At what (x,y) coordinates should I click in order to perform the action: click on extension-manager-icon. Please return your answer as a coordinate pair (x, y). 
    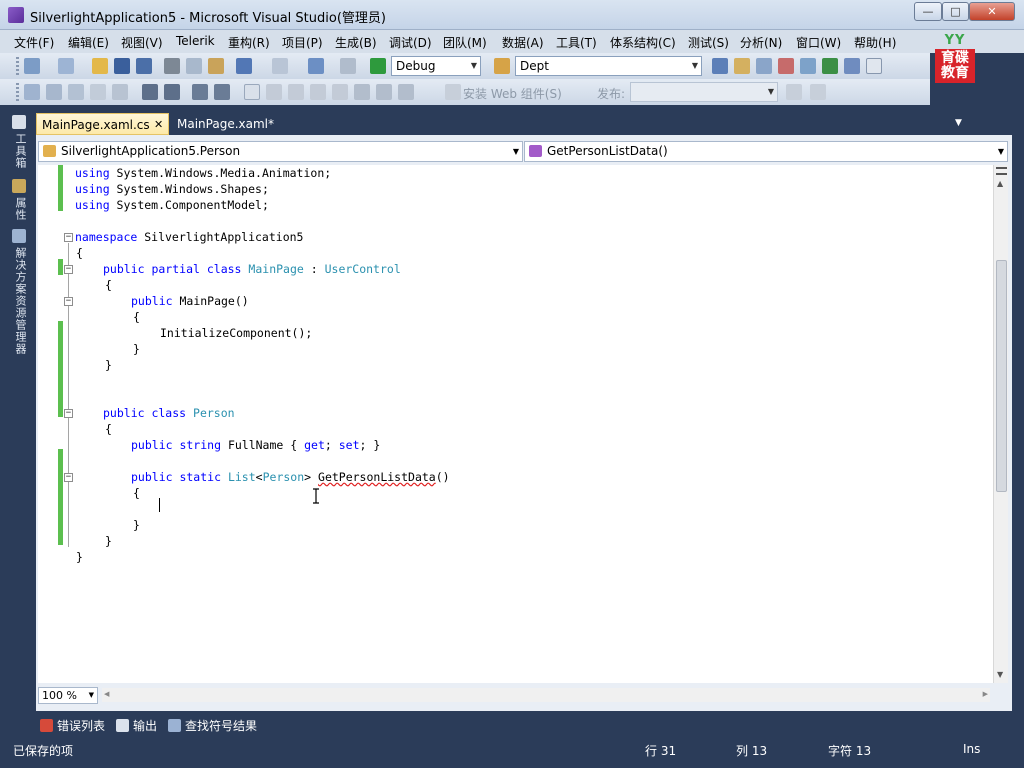
    Looking at the image, I should click on (830, 66).